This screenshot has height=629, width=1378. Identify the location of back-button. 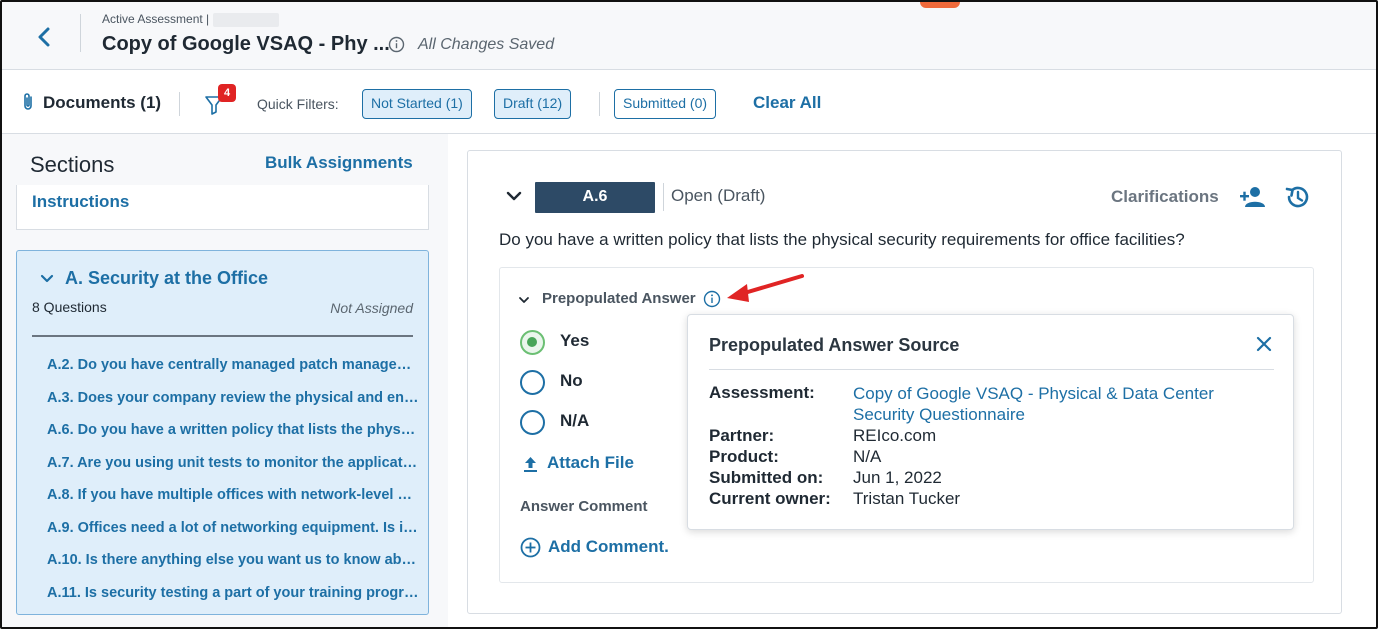
(45, 37).